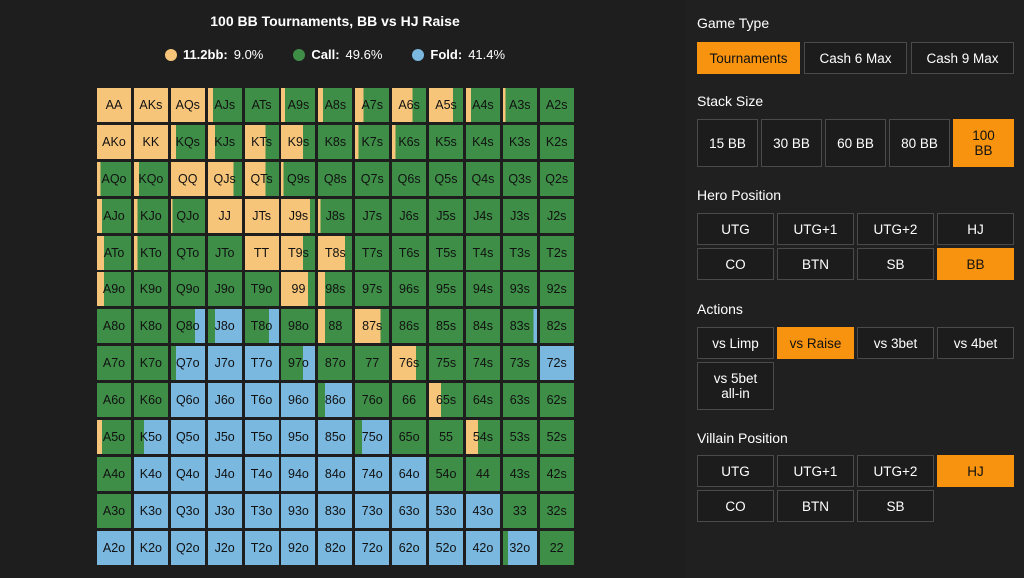  What do you see at coordinates (298, 547) in the screenshot?
I see `hand-cell-92o: 92o` at bounding box center [298, 547].